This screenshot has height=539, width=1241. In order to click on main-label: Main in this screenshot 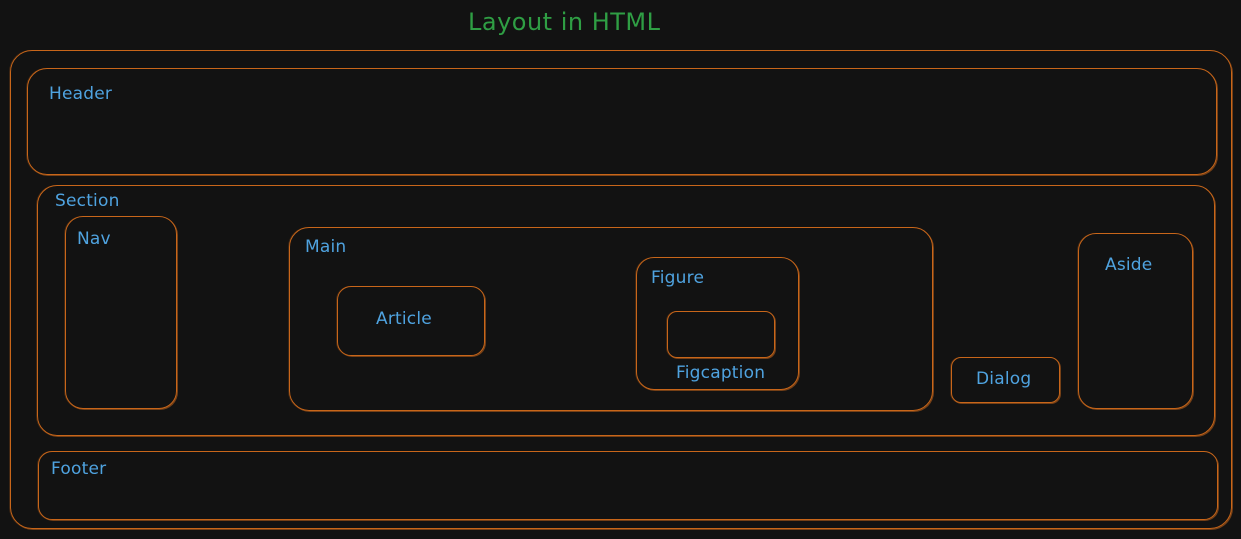, I will do `click(326, 247)`.